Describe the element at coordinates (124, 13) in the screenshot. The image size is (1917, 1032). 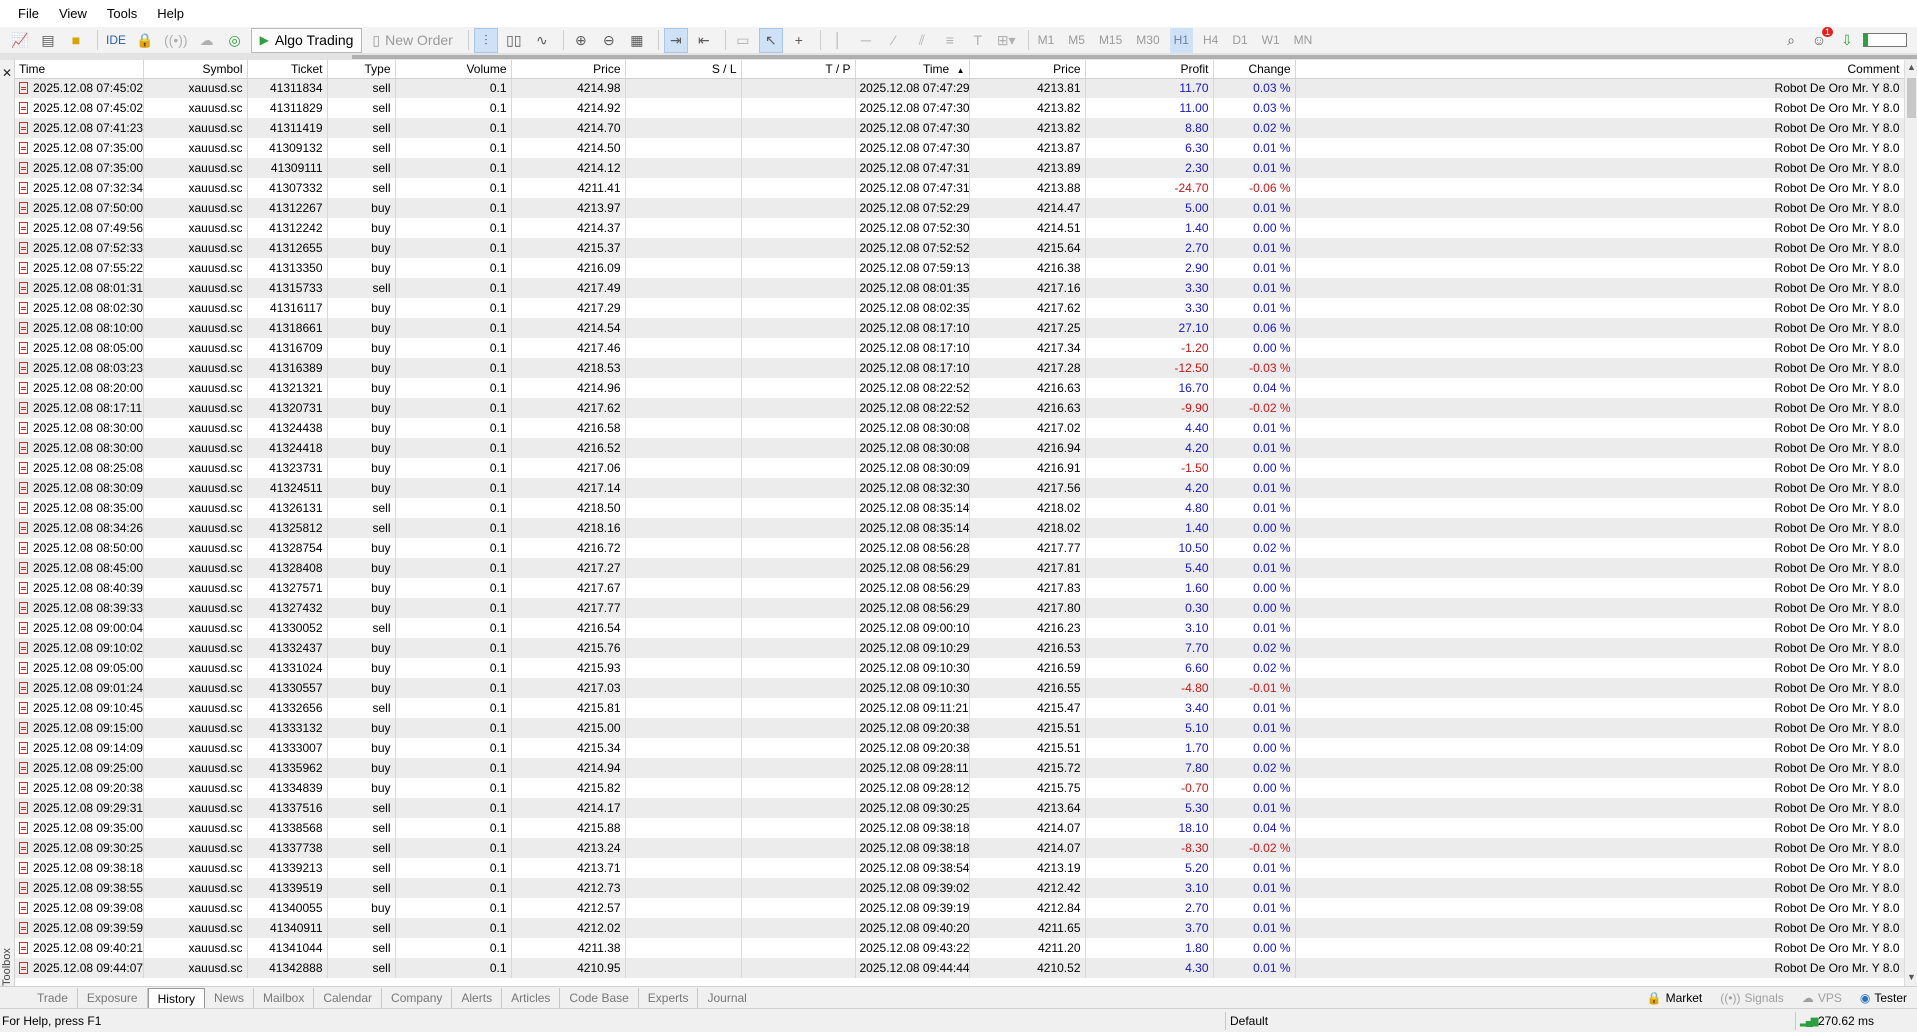
I see `menu-tools: Tools` at that location.